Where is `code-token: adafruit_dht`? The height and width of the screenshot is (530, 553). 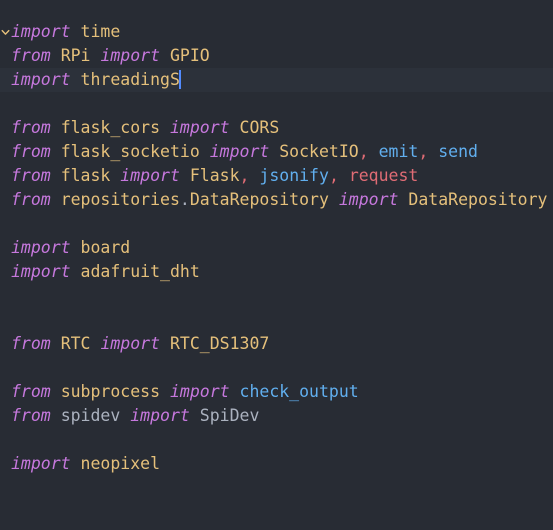
code-token: adafruit_dht is located at coordinates (140, 271).